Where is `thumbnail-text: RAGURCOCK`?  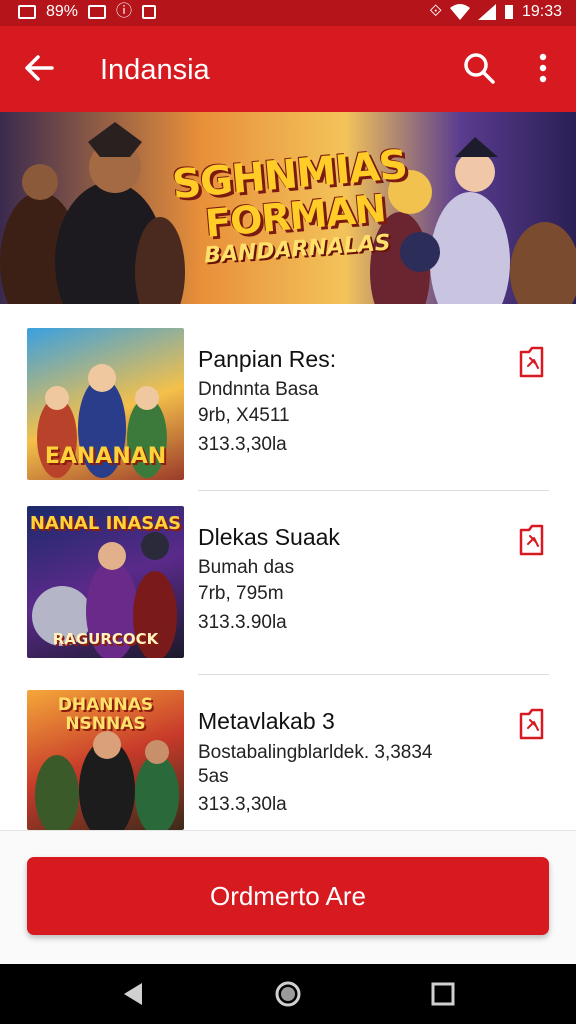 thumbnail-text: RAGURCOCK is located at coordinates (105, 639).